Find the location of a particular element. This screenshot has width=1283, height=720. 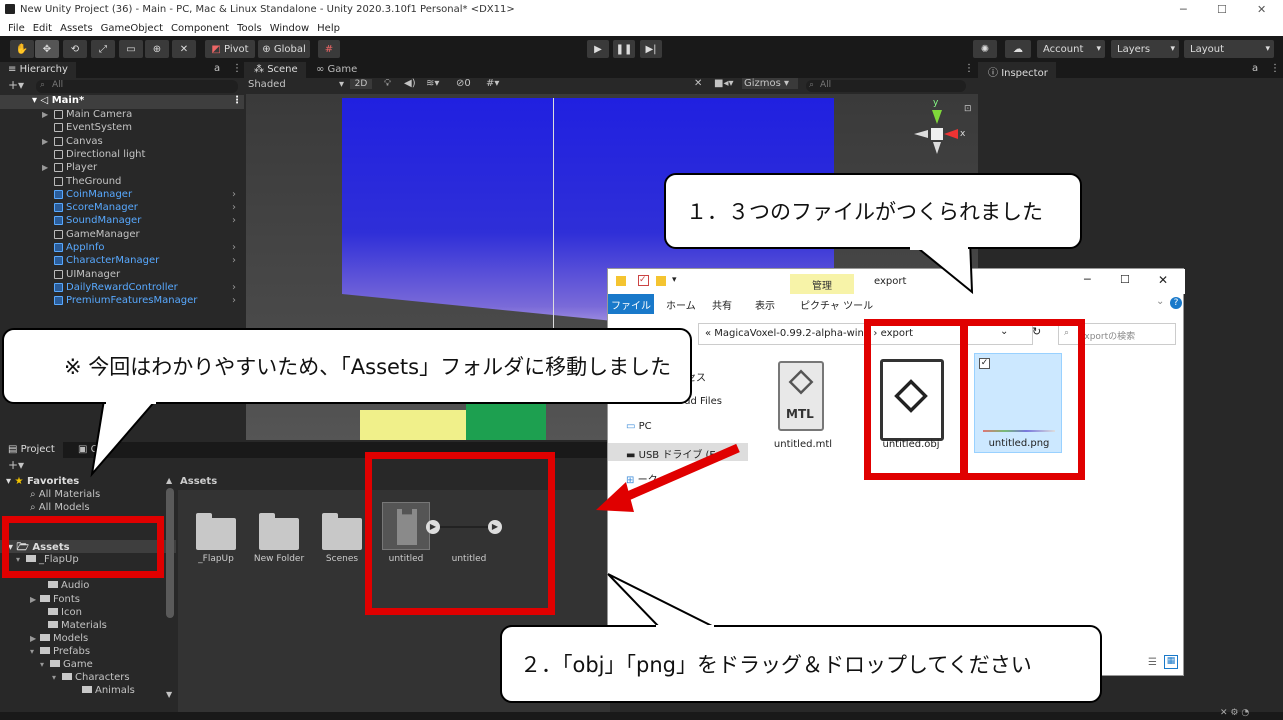

scene-root-row: ▾ ◁ Main* ⋮ is located at coordinates (122, 102).